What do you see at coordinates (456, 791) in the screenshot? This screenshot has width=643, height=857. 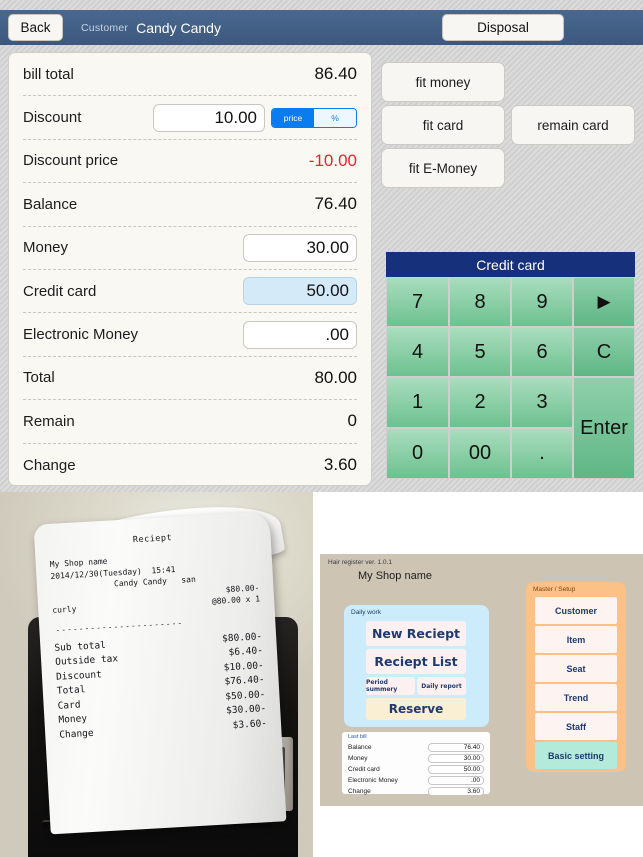 I see `last-bill-change-value: 3.60` at bounding box center [456, 791].